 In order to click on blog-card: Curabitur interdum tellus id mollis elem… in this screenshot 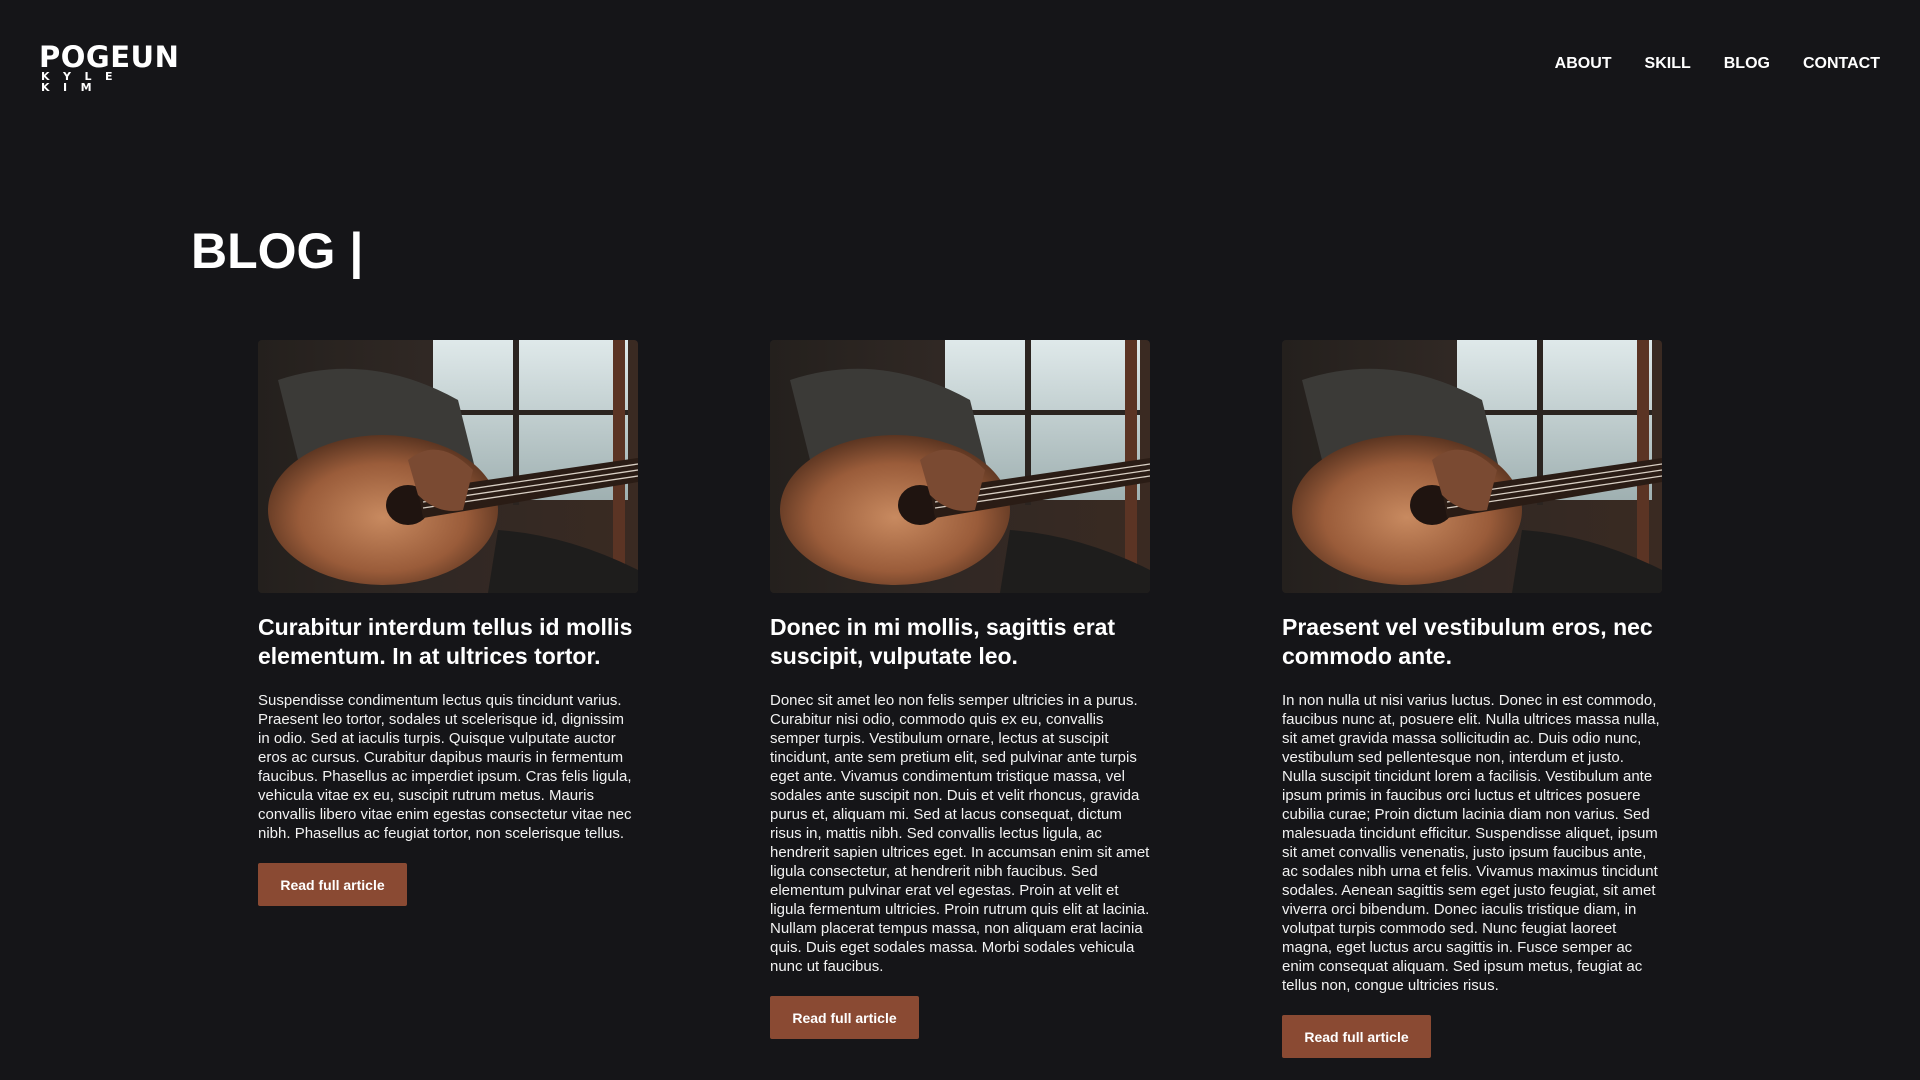, I will do `click(448, 623)`.